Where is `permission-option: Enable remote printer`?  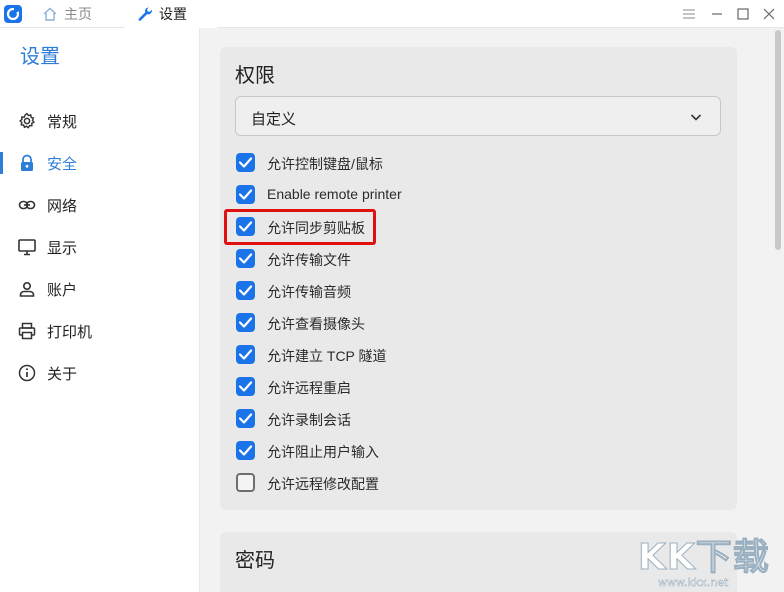 permission-option: Enable remote printer is located at coordinates (386, 195).